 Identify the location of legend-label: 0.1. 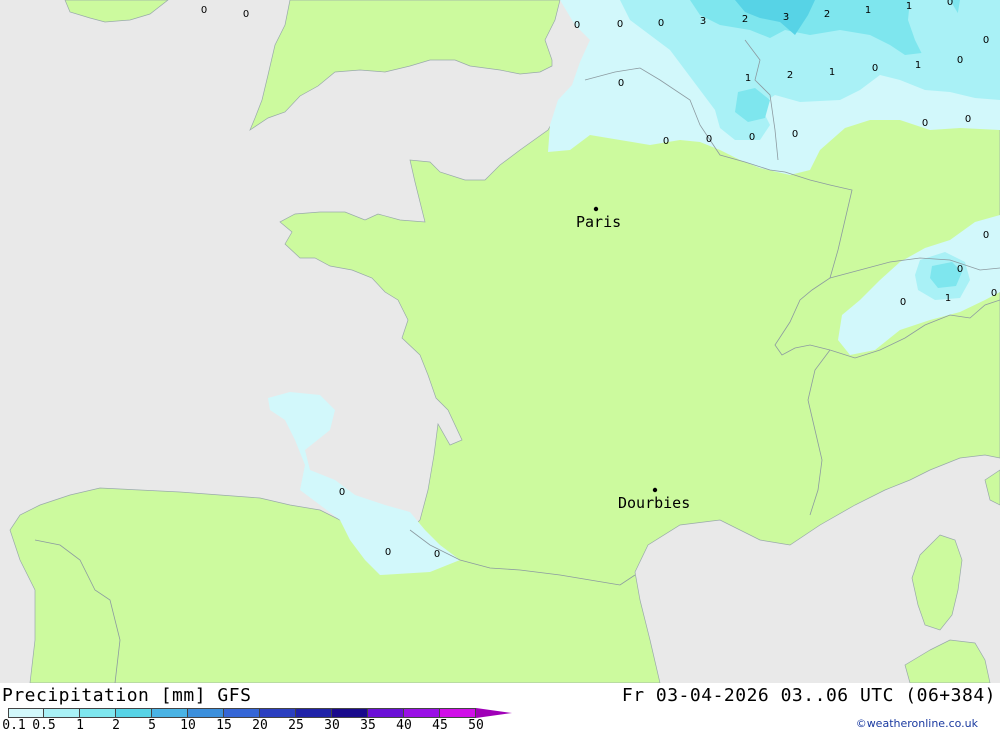
(14, 725).